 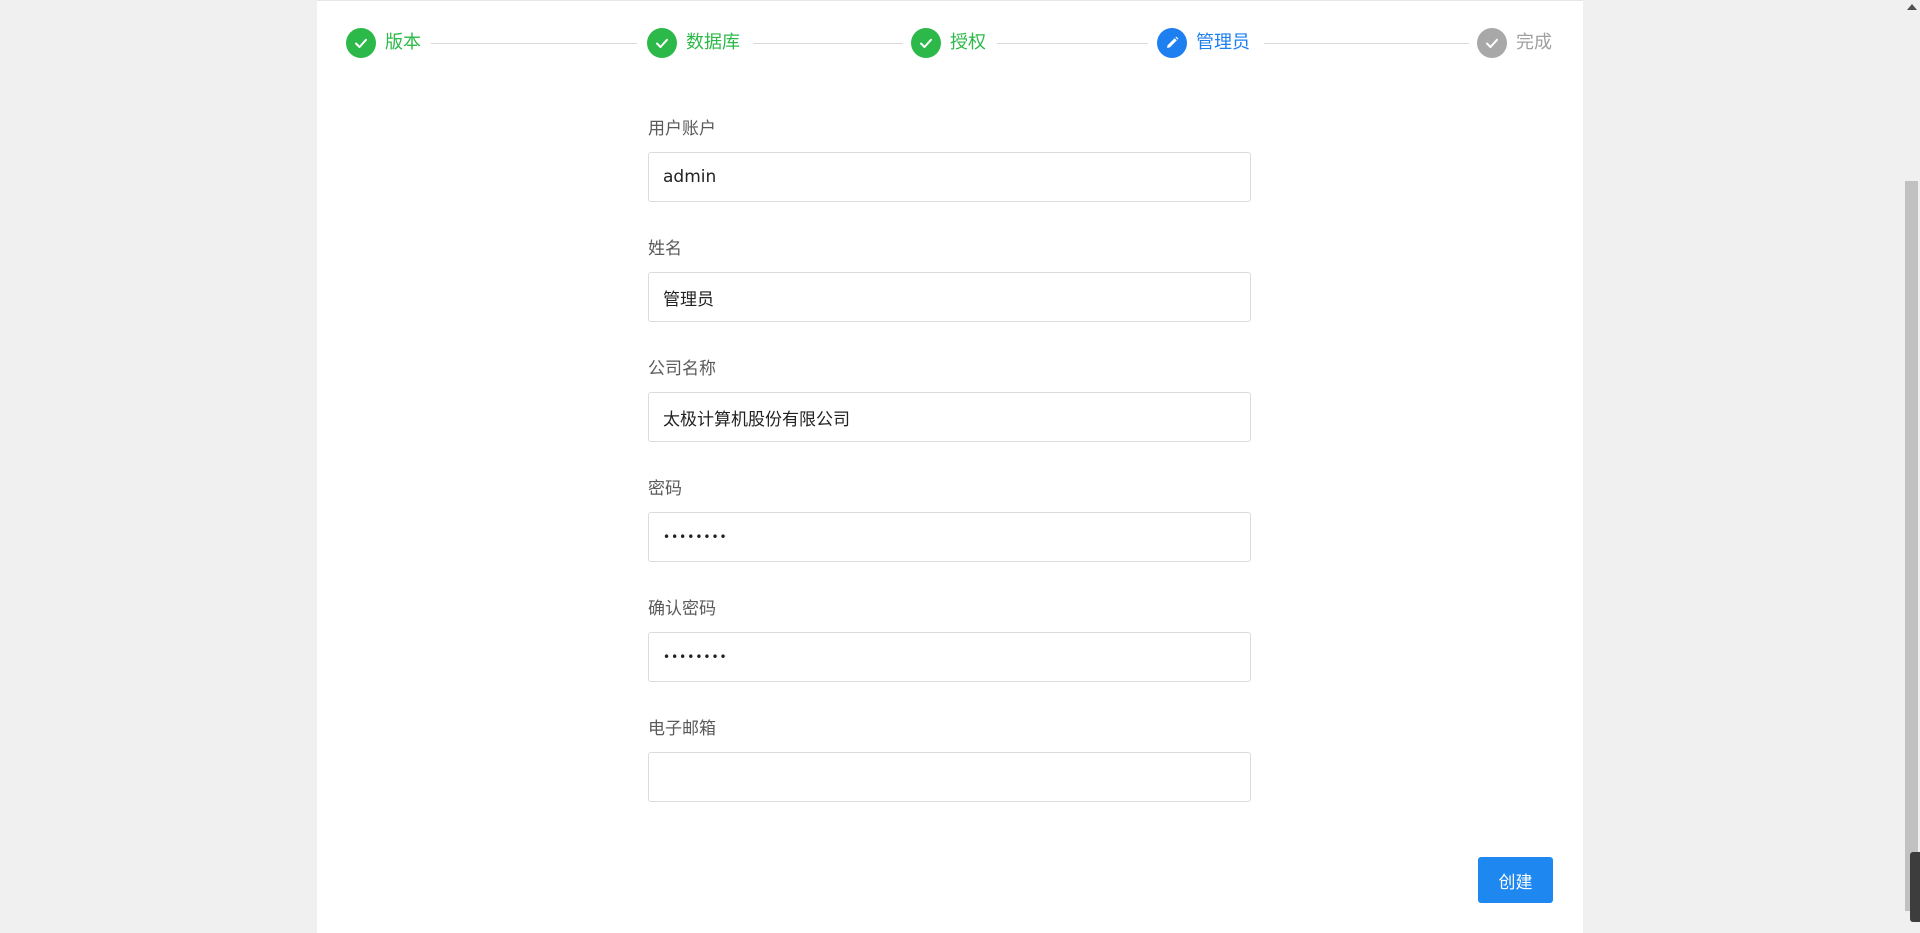 What do you see at coordinates (1912, 7) in the screenshot?
I see `scroll-up-arrow-icon` at bounding box center [1912, 7].